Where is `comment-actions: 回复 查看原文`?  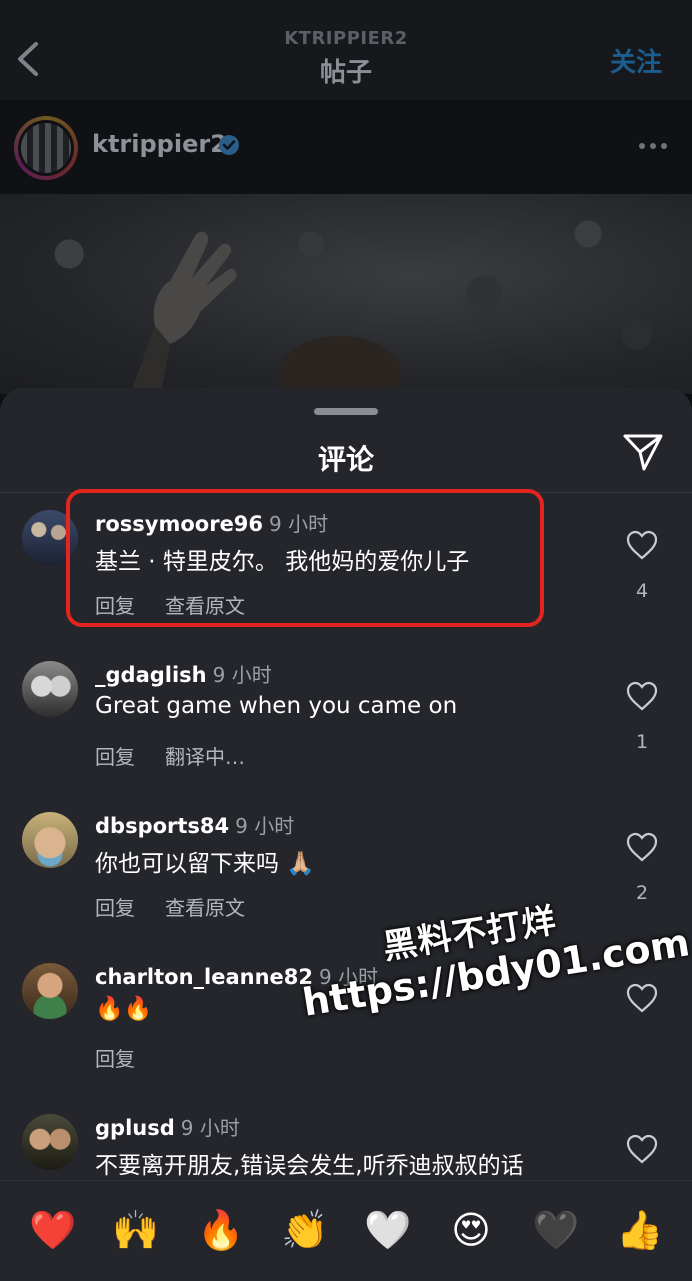 comment-actions: 回复 查看原文 is located at coordinates (170, 906).